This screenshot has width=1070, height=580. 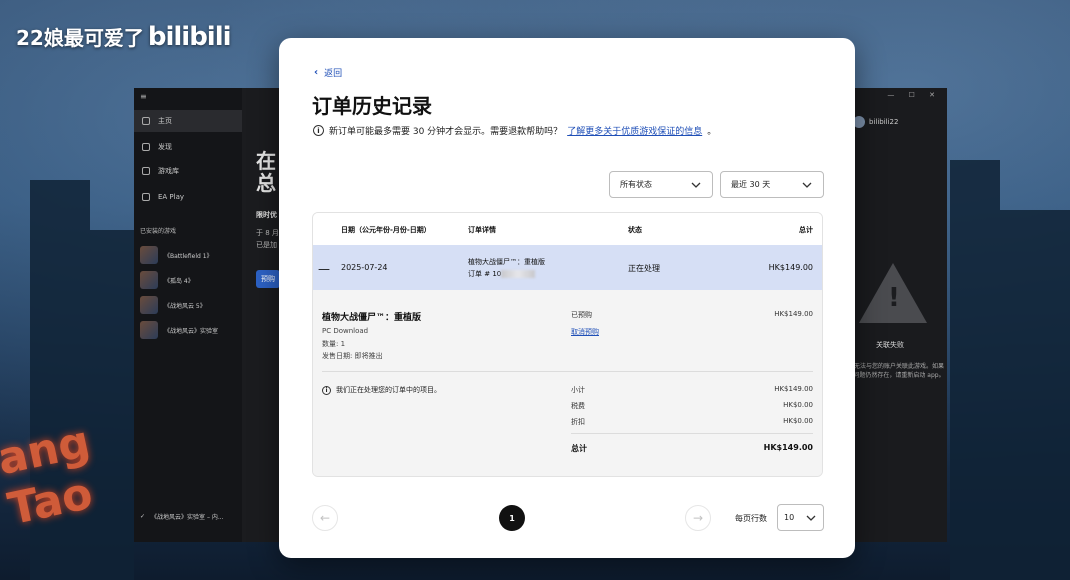 What do you see at coordinates (798, 405) in the screenshot?
I see `tax-value: HK$0.00` at bounding box center [798, 405].